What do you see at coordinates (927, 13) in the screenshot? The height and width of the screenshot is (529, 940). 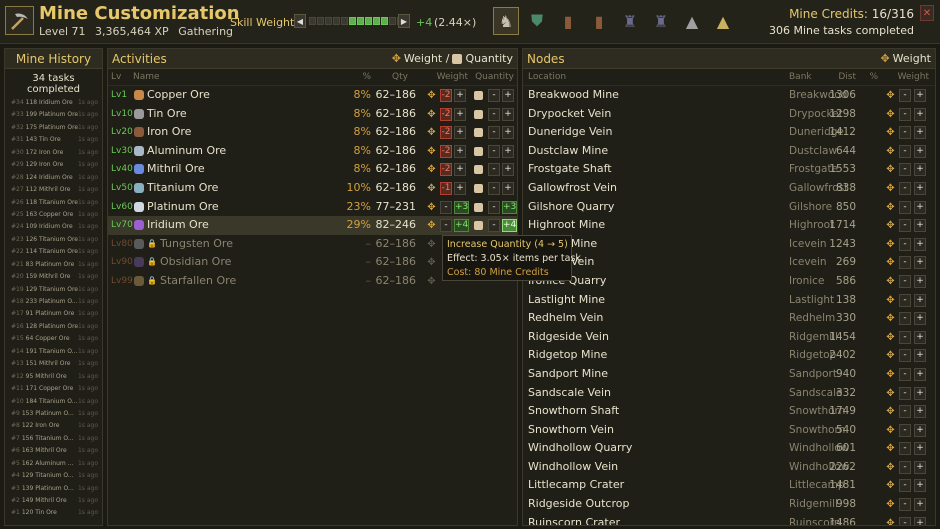 I see `close-icon: ✕` at bounding box center [927, 13].